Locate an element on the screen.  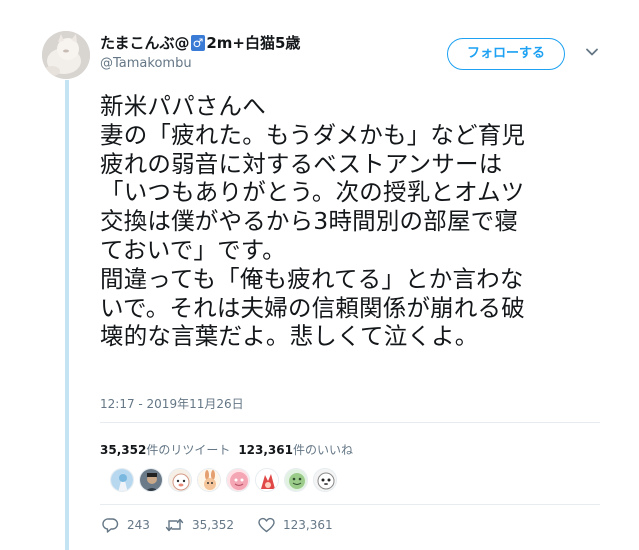
like-button: 123,361 is located at coordinates (295, 525).